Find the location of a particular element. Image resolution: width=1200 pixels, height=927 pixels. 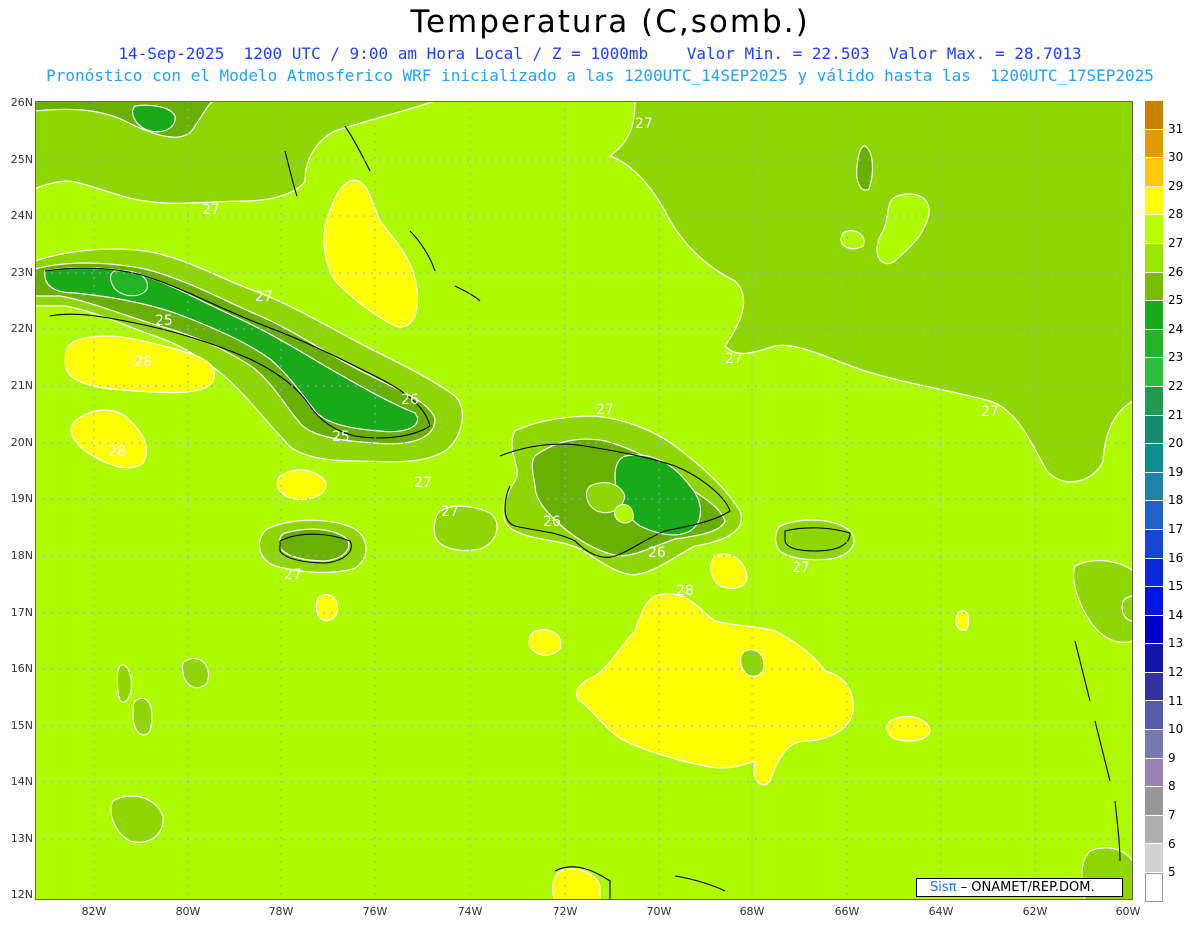

colorbar-label: 31 is located at coordinates (1176, 128).